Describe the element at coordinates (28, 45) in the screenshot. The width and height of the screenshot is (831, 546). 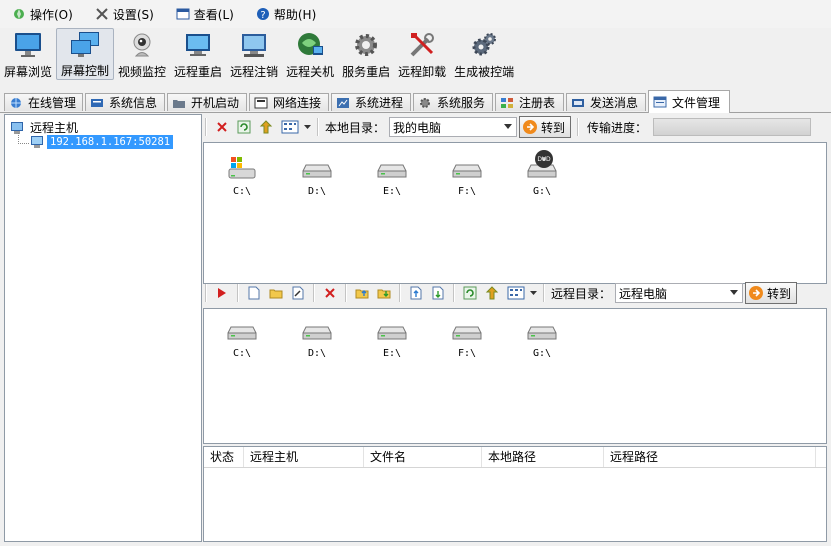
I see `monitor-icon` at that location.